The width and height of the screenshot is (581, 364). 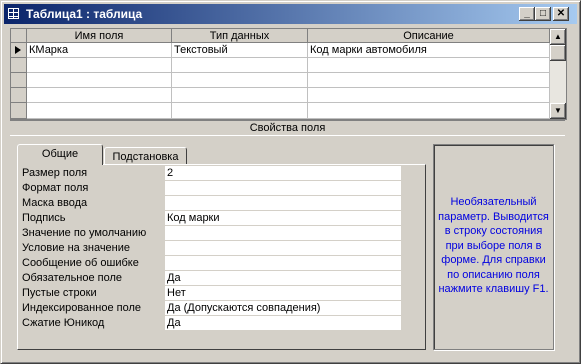 I want to click on table-row: КМарка Текстовый Код марки автомобиля, so click(x=288, y=50).